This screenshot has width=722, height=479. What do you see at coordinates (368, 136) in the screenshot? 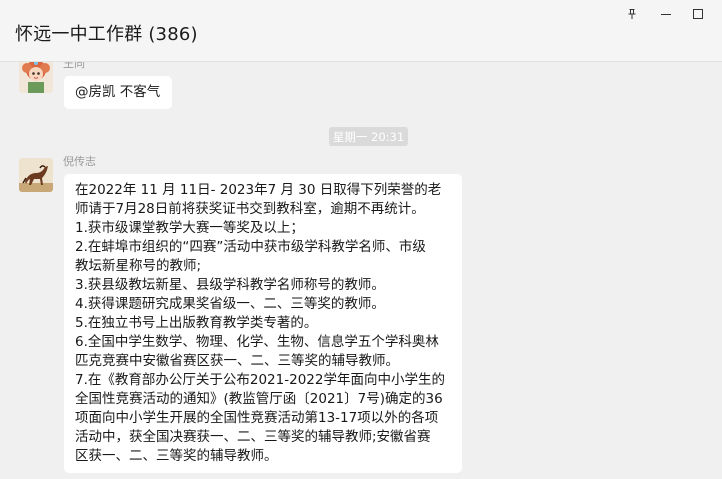
I see `time-divider: 星期一 20:31` at bounding box center [368, 136].